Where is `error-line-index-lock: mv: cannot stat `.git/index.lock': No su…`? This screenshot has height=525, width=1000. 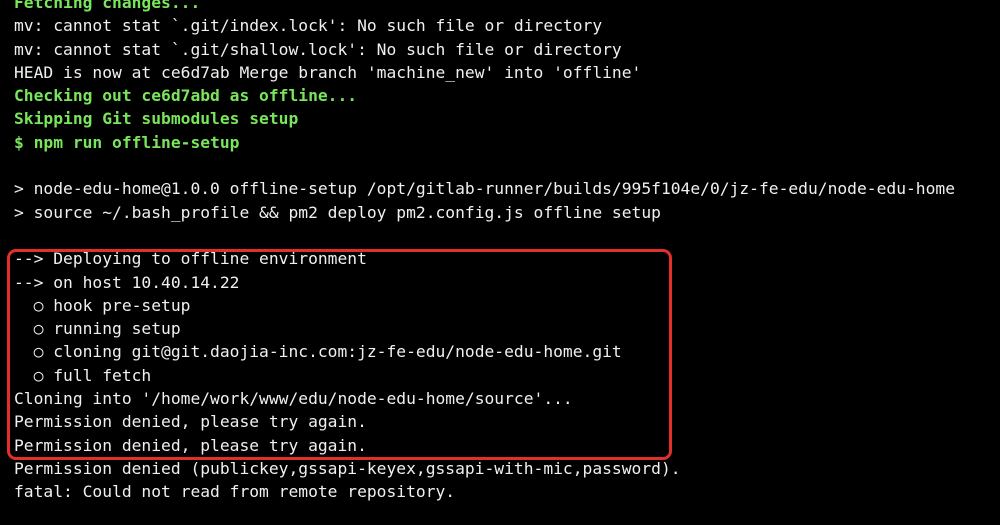
error-line-index-lock: mv: cannot stat `.git/index.lock': No su… is located at coordinates (308, 26).